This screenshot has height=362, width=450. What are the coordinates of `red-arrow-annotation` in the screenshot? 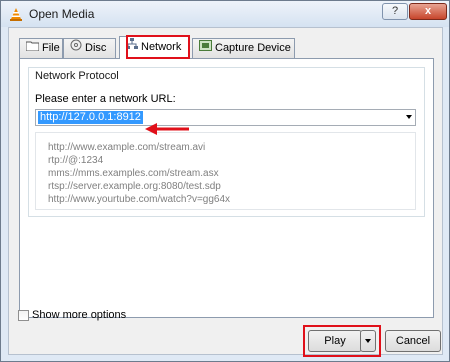 It's located at (167, 129).